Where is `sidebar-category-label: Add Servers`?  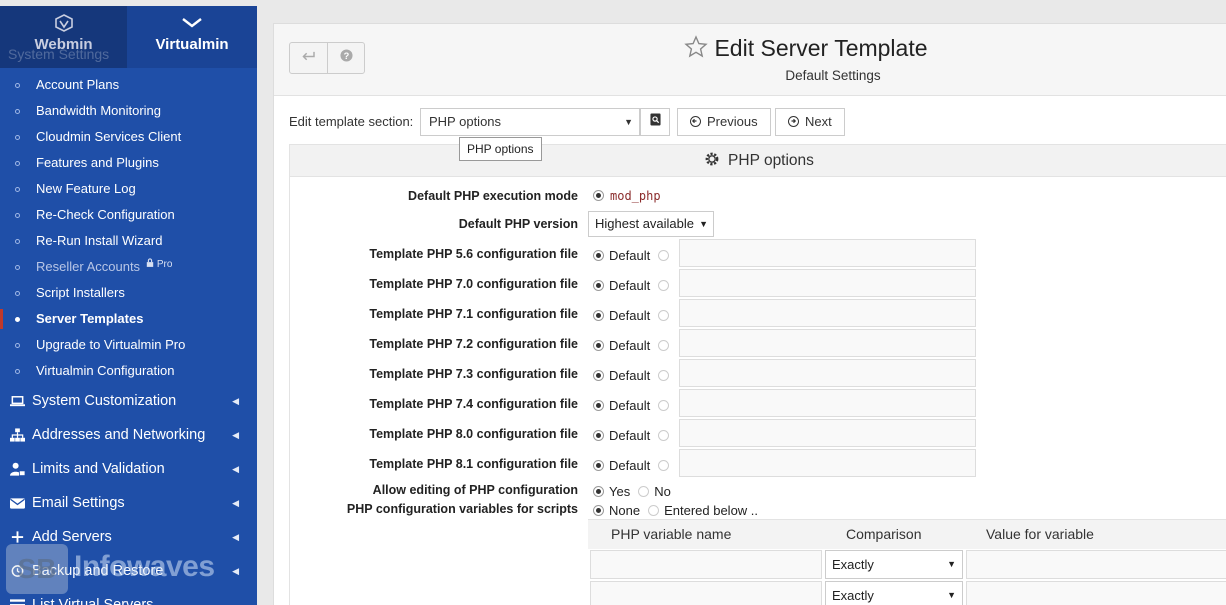 sidebar-category-label: Add Servers is located at coordinates (72, 537).